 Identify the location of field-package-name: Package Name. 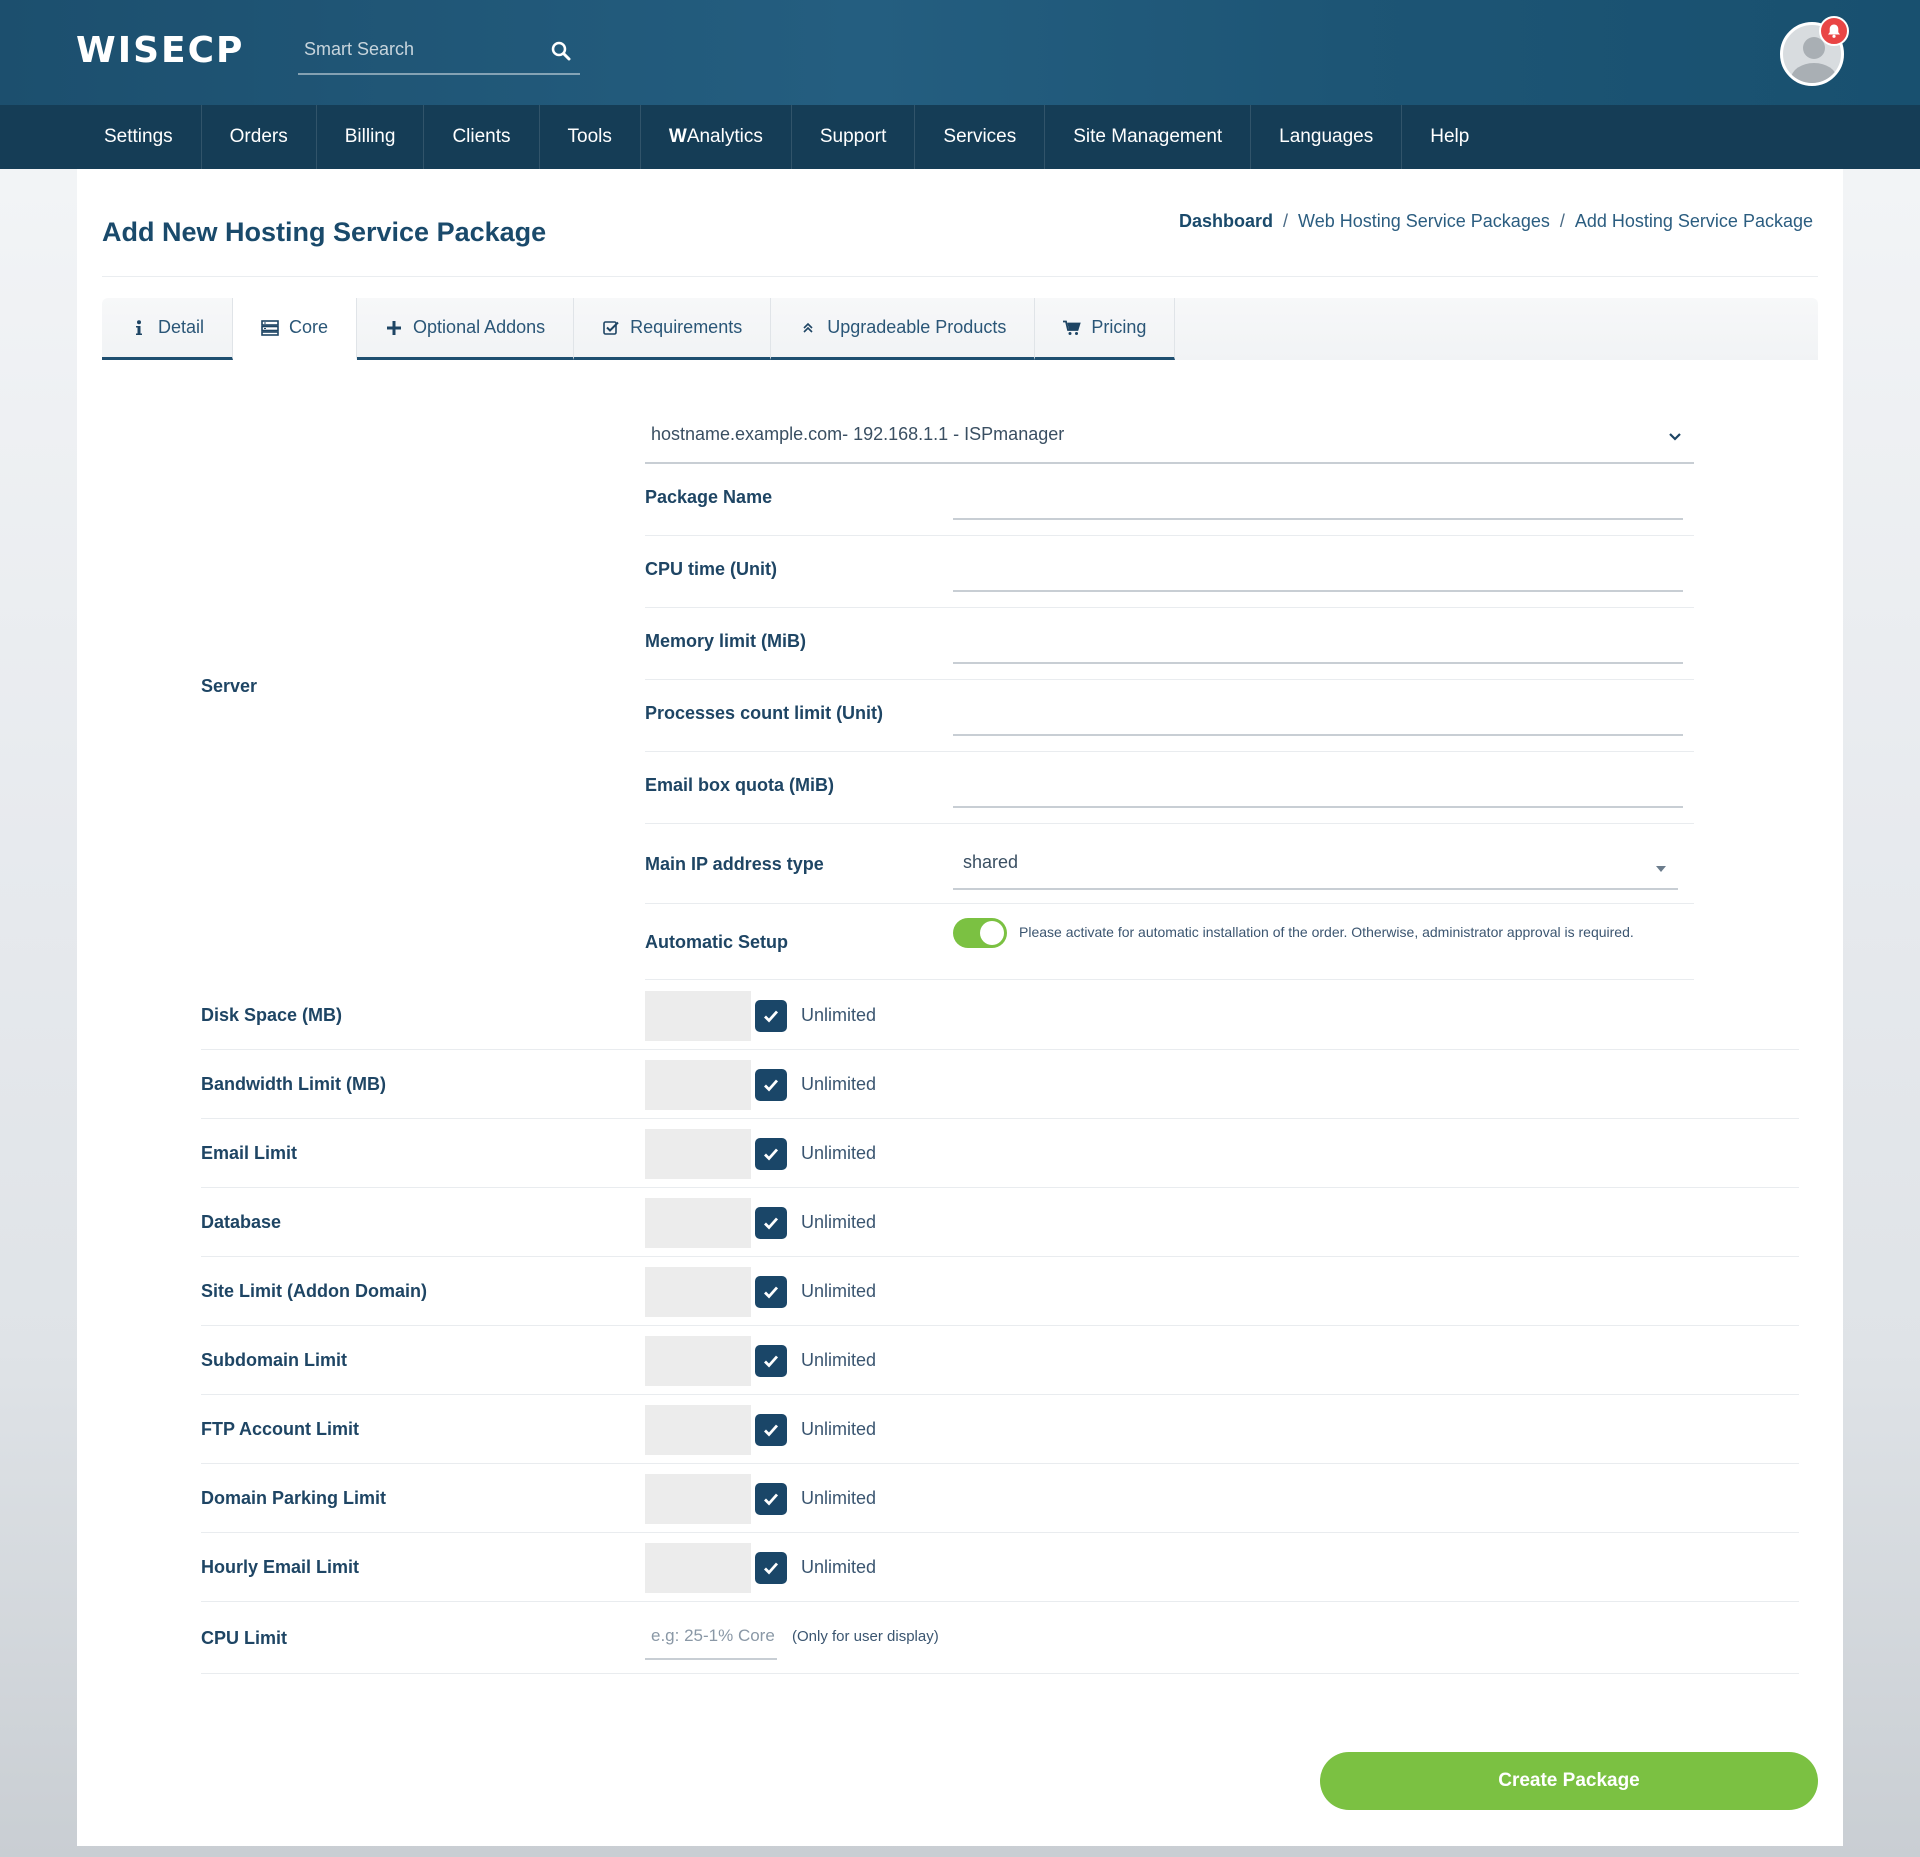
(1169, 500).